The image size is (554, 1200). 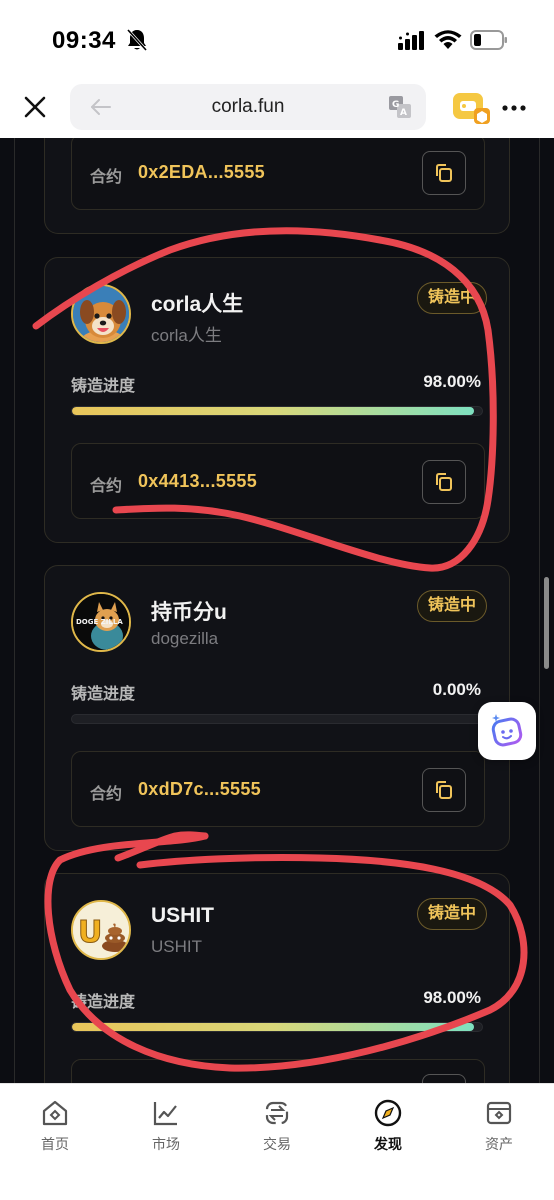 What do you see at coordinates (472, 108) in the screenshot?
I see `wallet-extension-icon` at bounding box center [472, 108].